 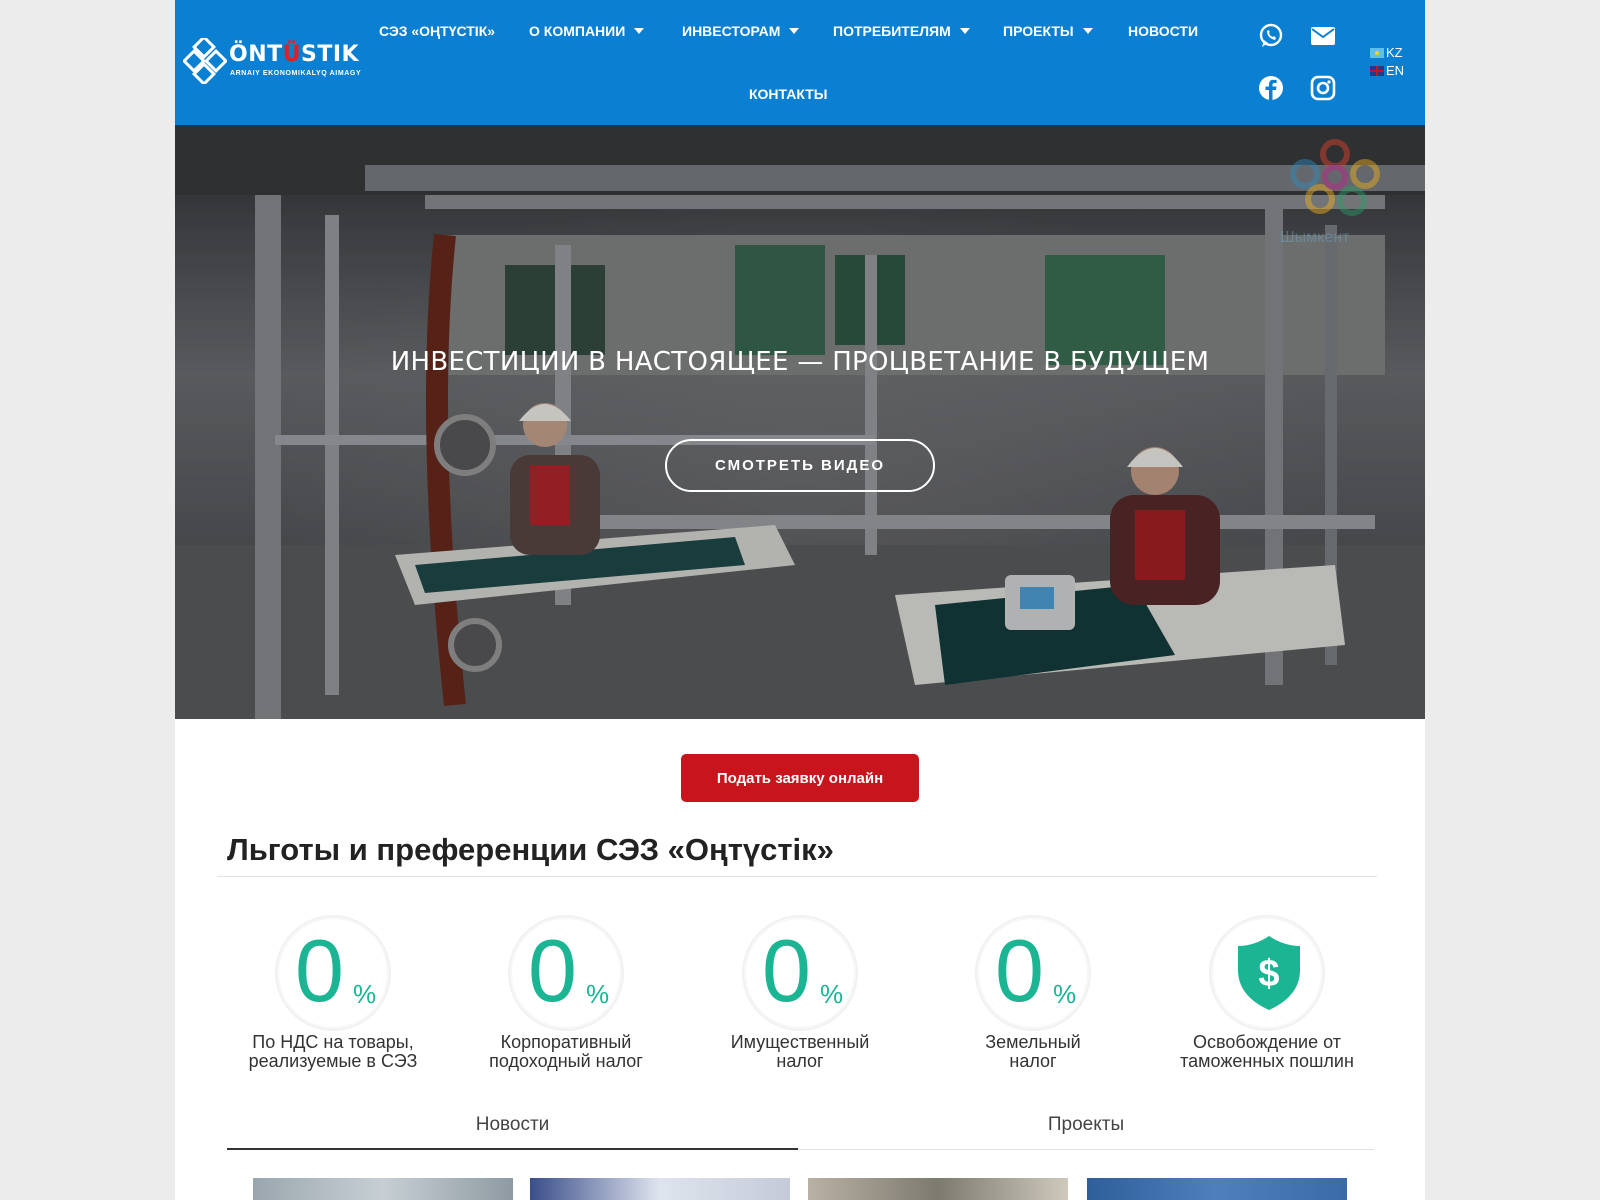 I want to click on benefit-property-tax: 0 % Имущественный налог, so click(x=800, y=993).